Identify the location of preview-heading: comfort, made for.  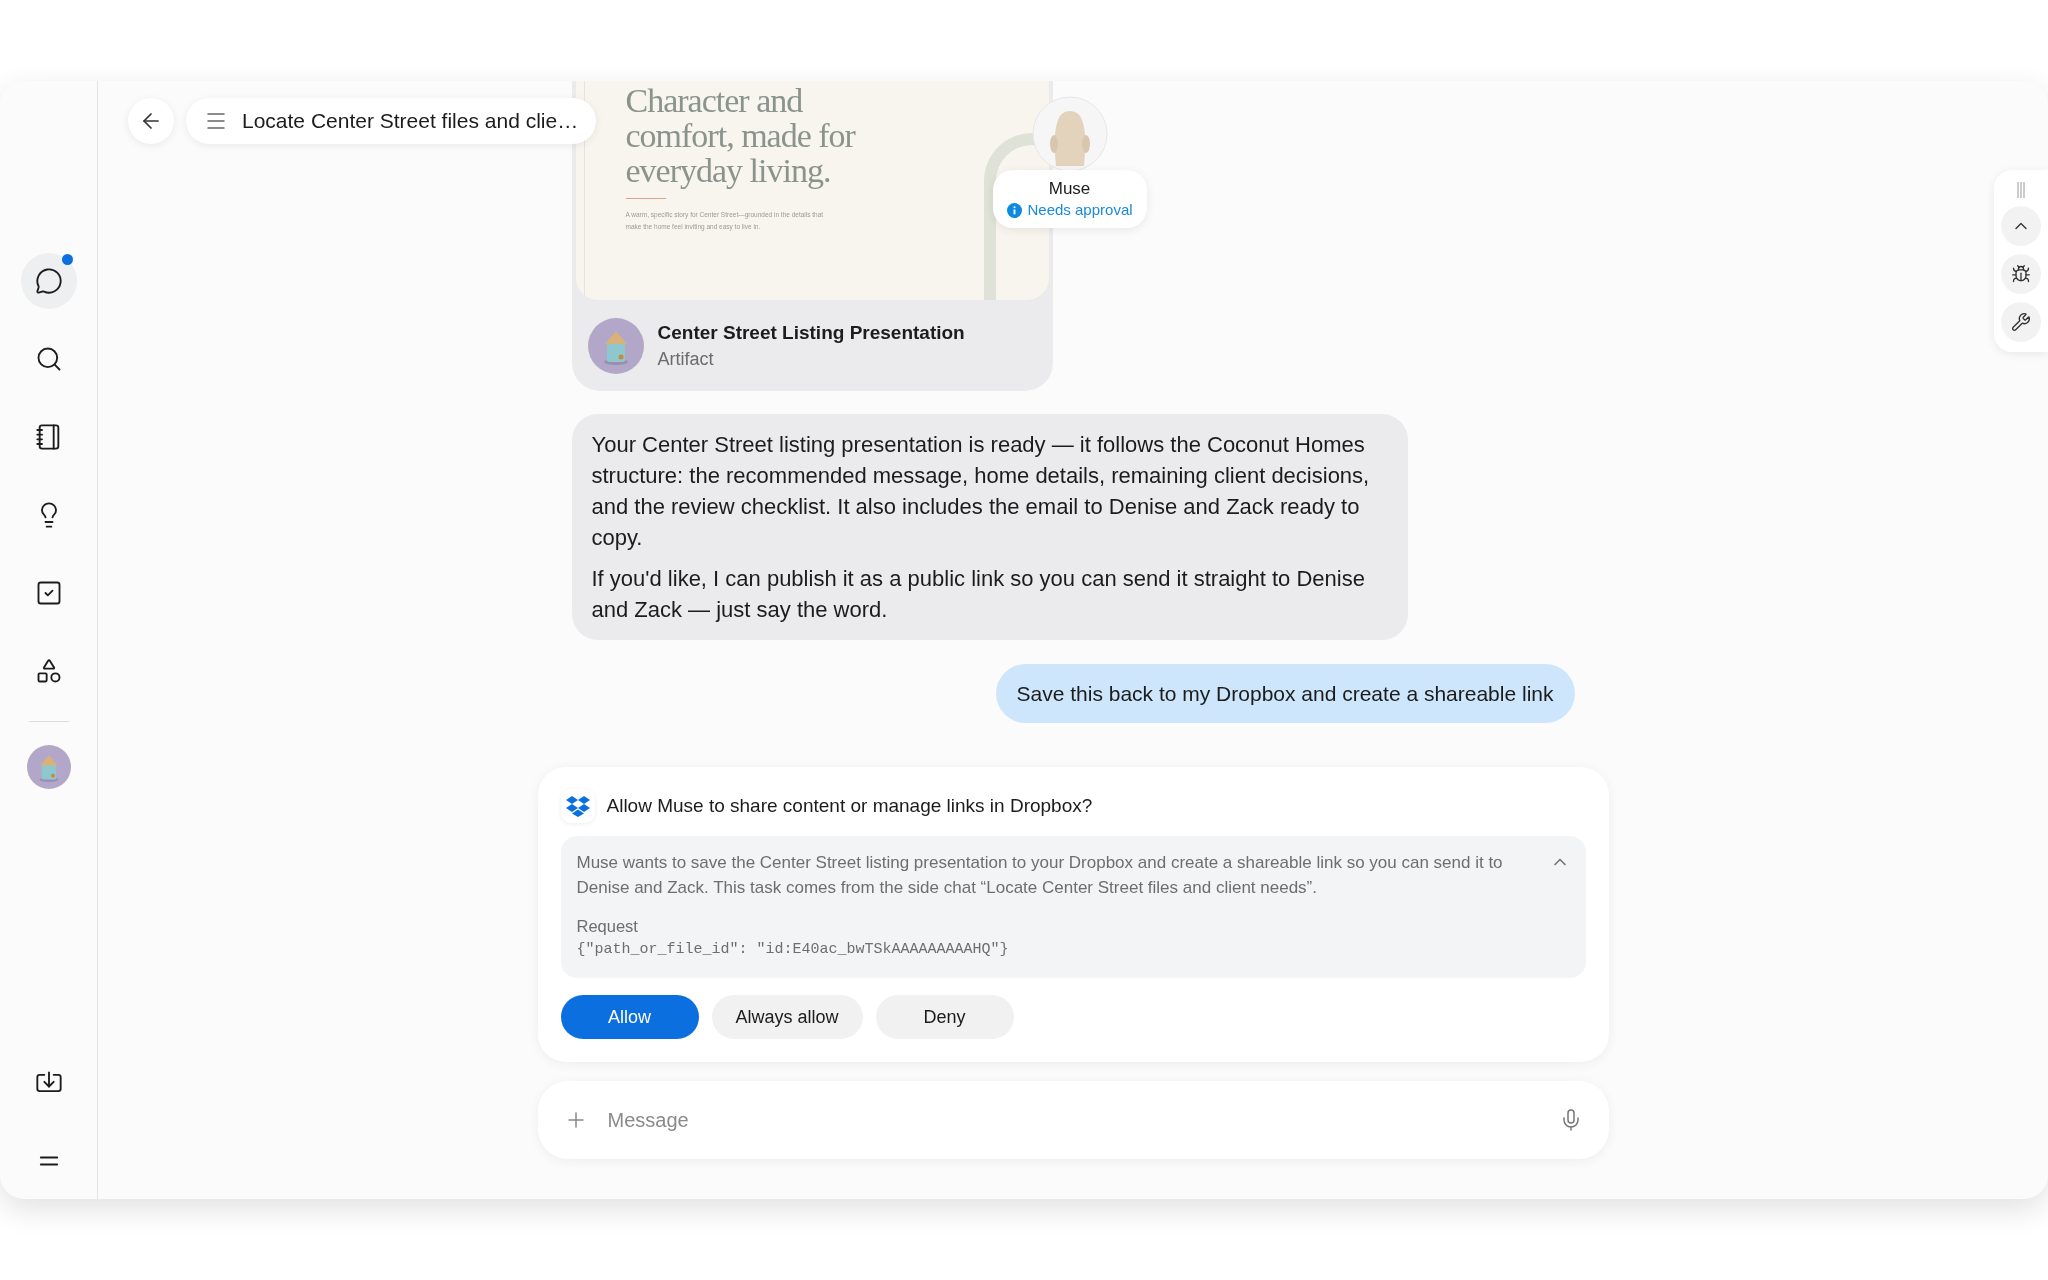
(740, 135).